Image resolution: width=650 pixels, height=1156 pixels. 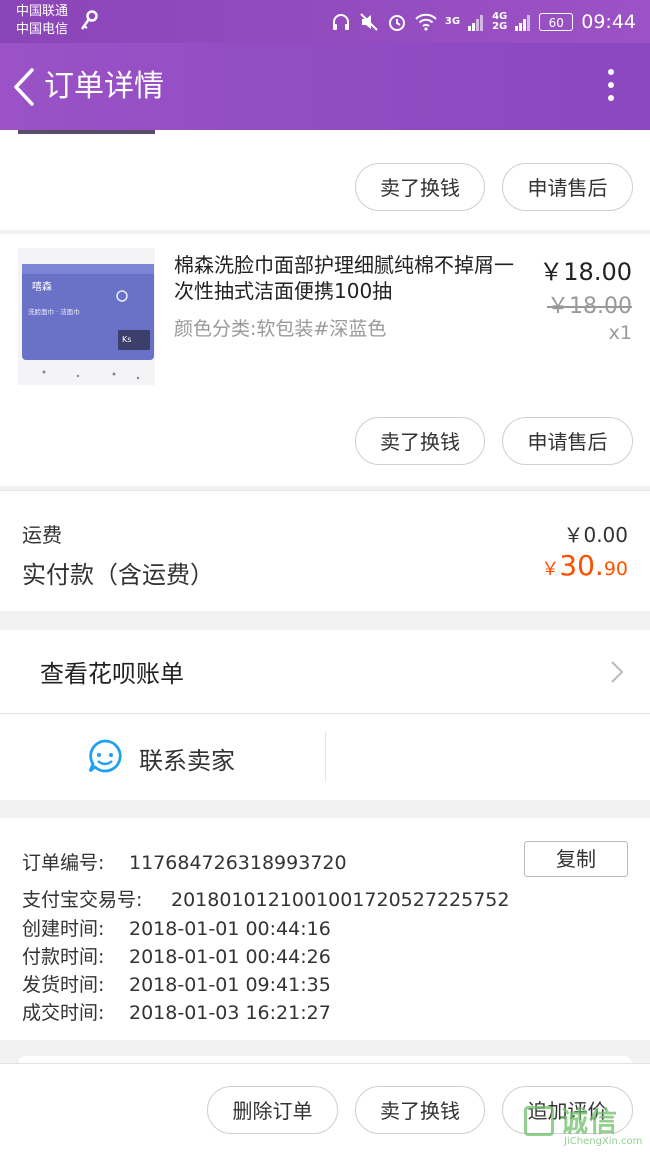 I want to click on huabei-label: 查看花呗账单, so click(x=112, y=674).